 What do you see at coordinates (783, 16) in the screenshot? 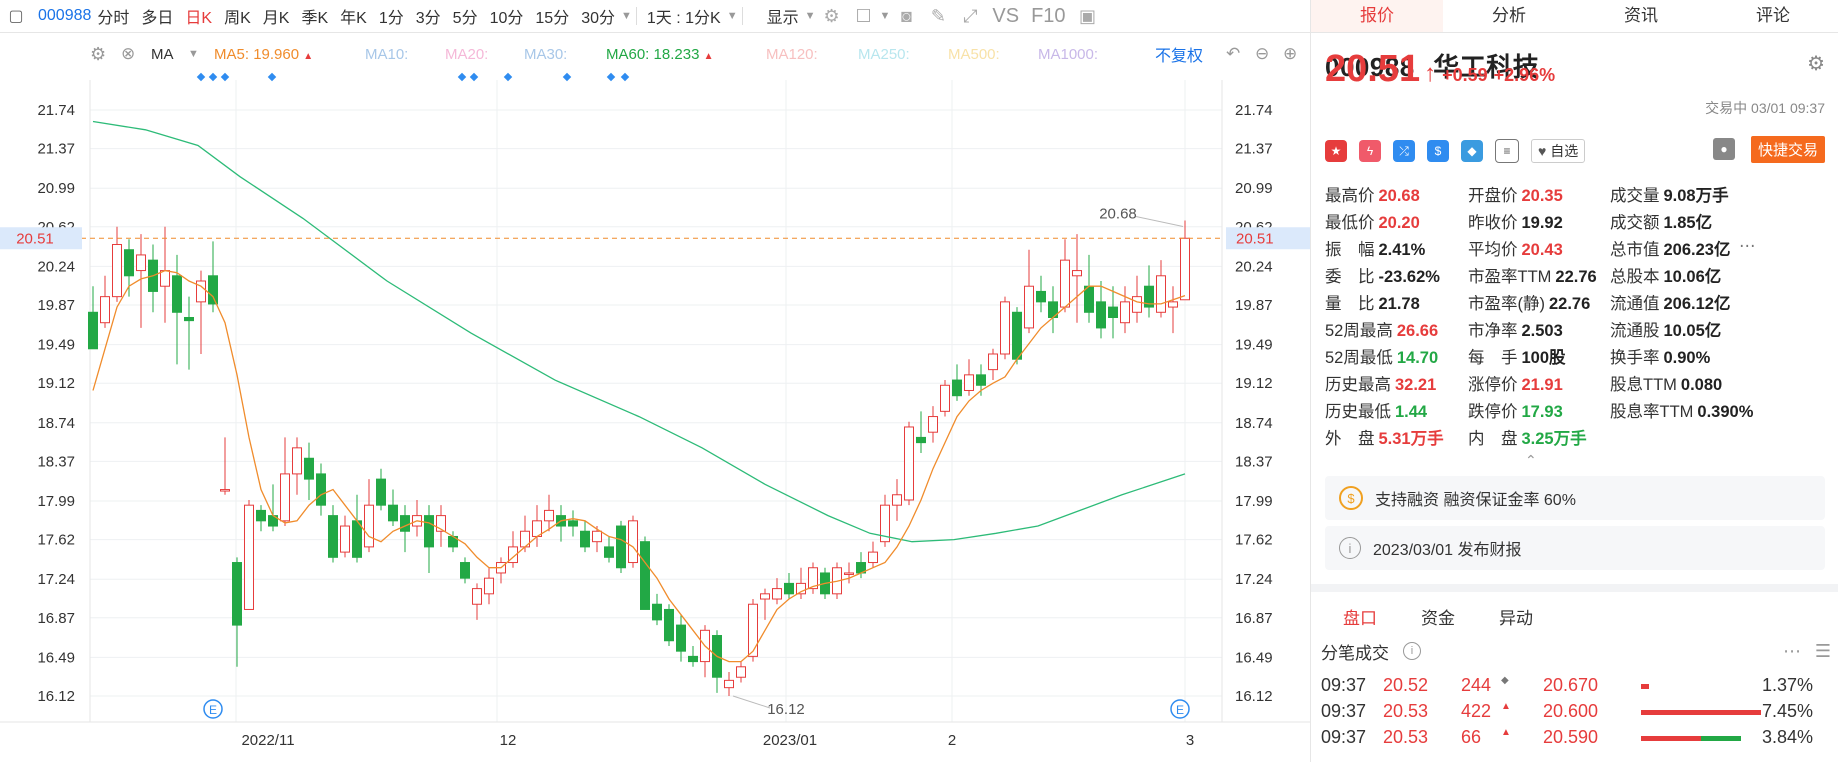
I see `display-menu: 显示` at bounding box center [783, 16].